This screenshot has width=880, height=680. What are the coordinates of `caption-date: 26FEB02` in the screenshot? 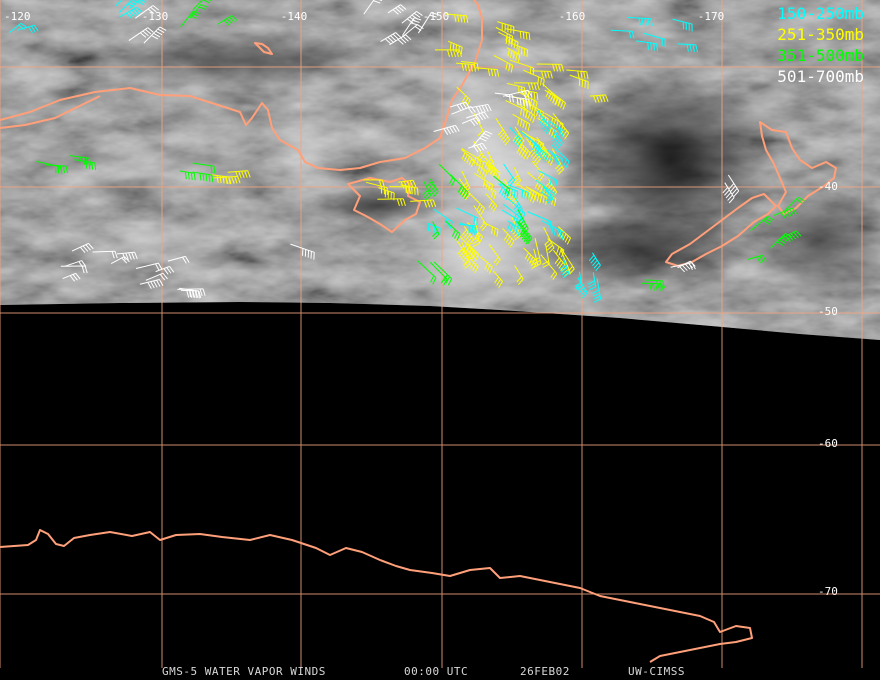 It's located at (545, 671).